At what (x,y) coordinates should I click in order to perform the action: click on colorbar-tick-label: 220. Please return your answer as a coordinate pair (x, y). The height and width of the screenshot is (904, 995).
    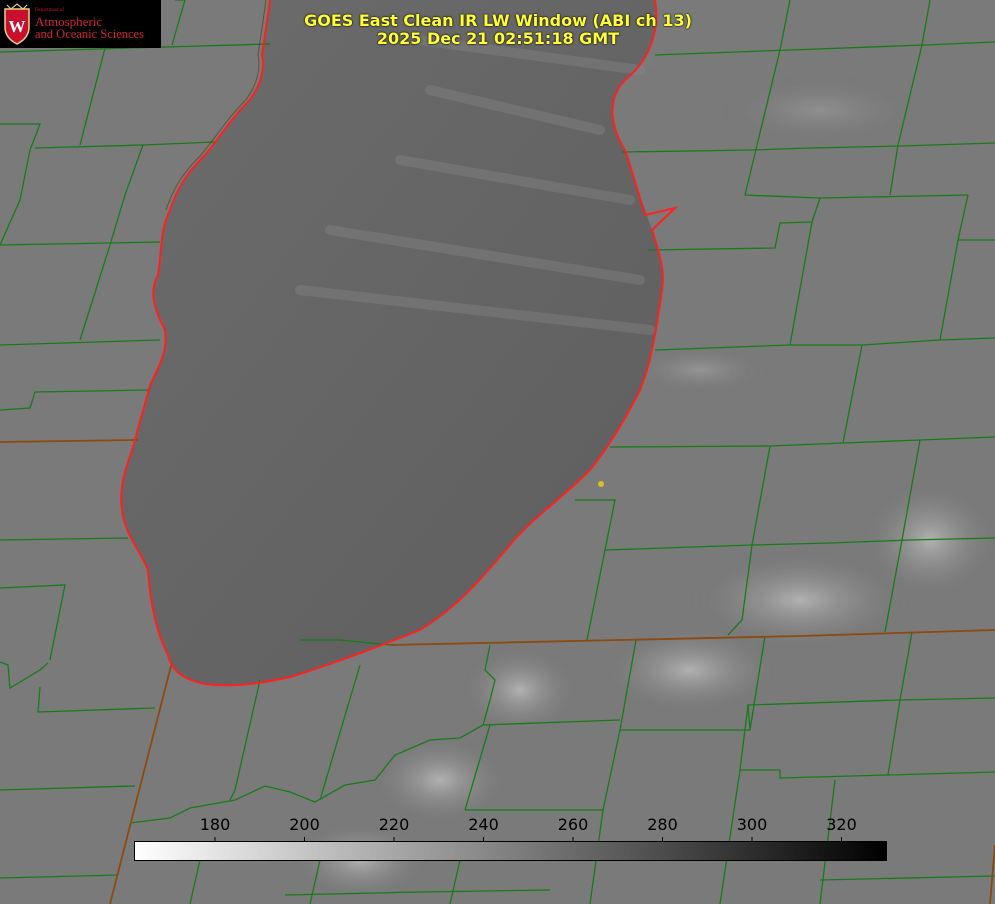
    Looking at the image, I should click on (394, 824).